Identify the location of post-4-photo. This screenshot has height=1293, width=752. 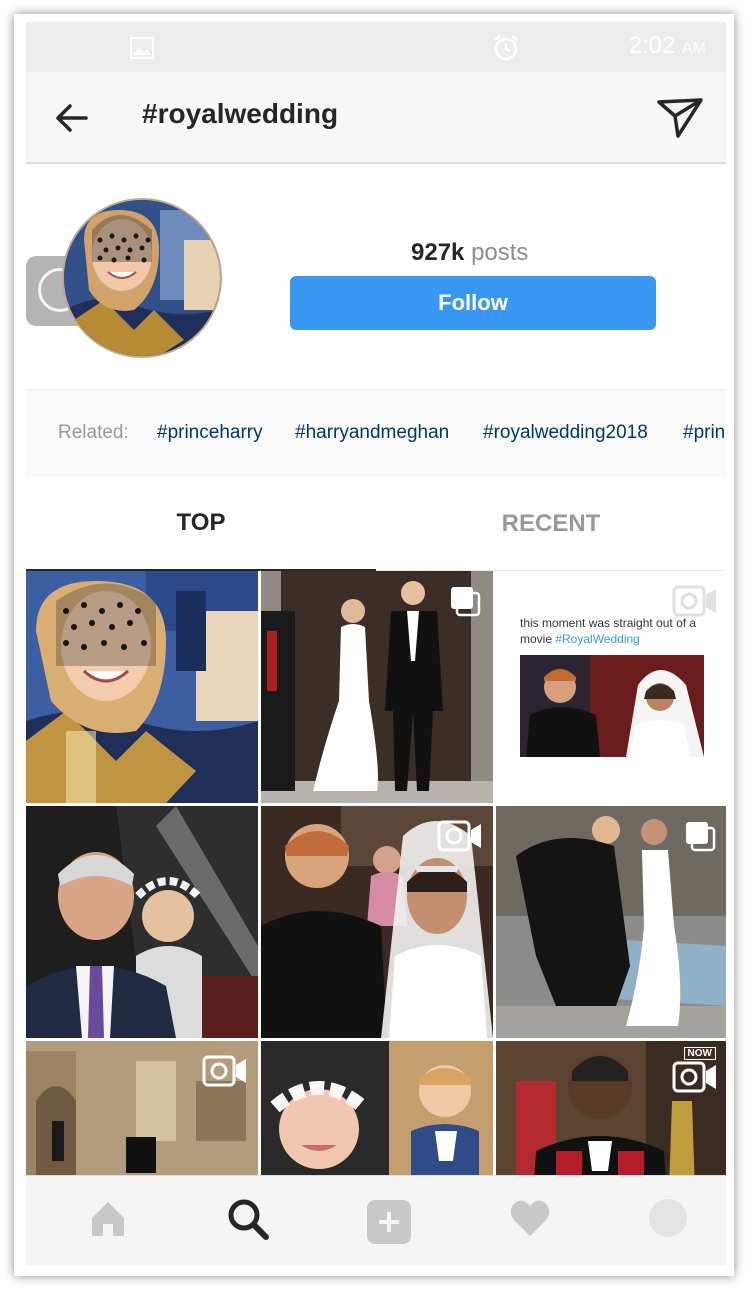
(142, 922).